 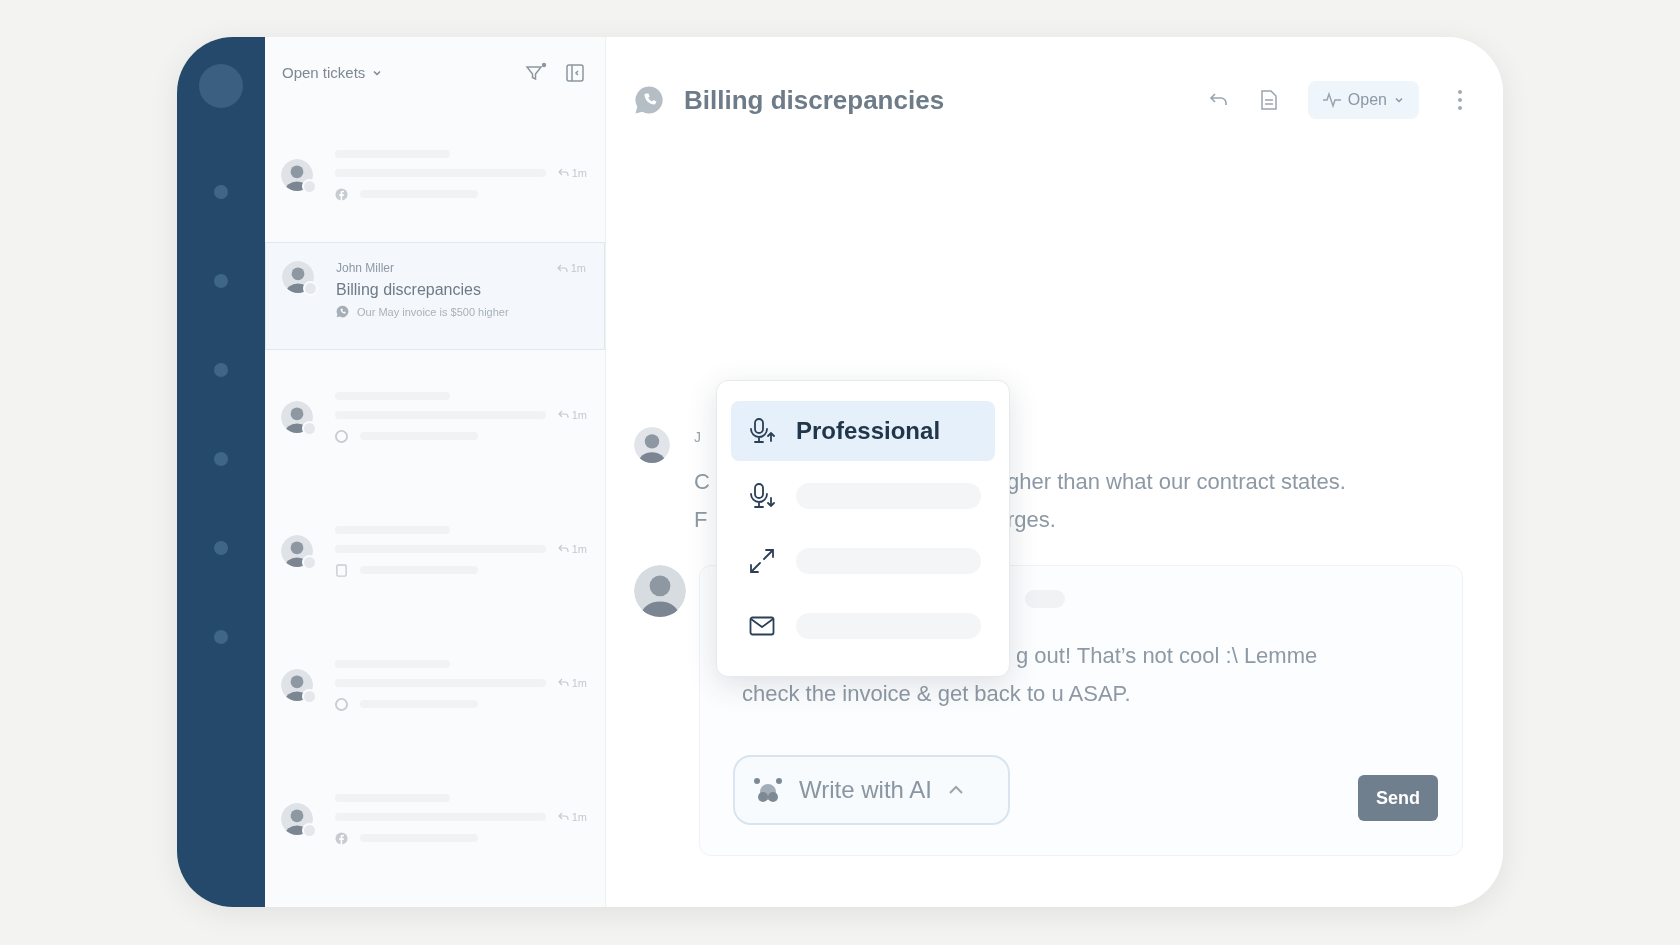 What do you see at coordinates (1363, 100) in the screenshot?
I see `status-dropdown: Open` at bounding box center [1363, 100].